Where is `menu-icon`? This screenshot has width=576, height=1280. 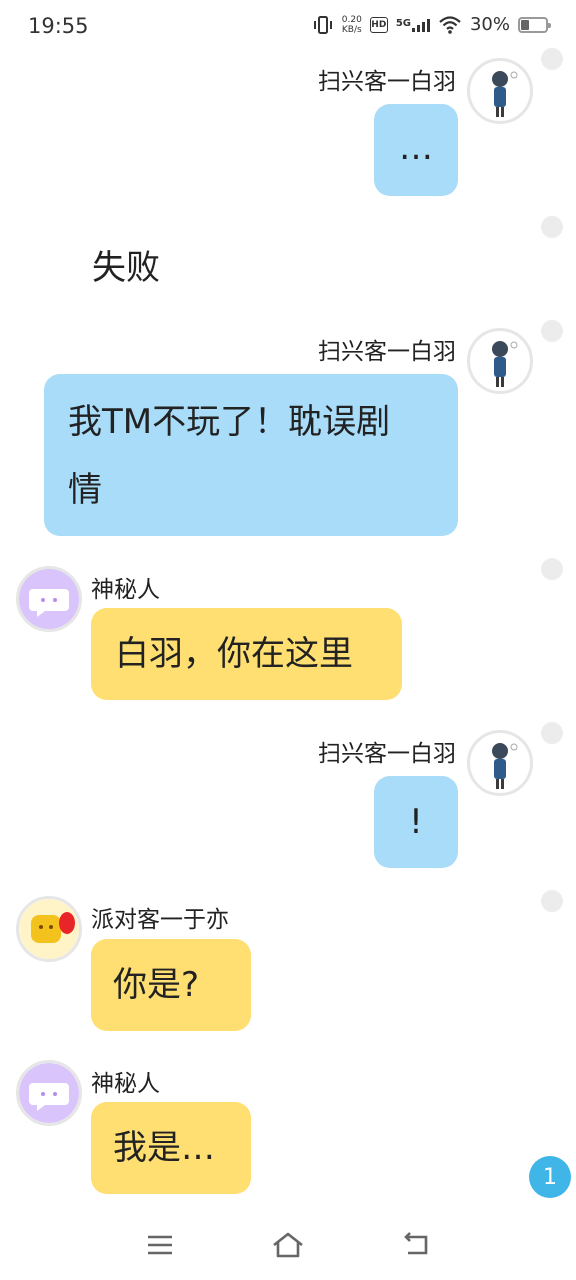 menu-icon is located at coordinates (160, 1245).